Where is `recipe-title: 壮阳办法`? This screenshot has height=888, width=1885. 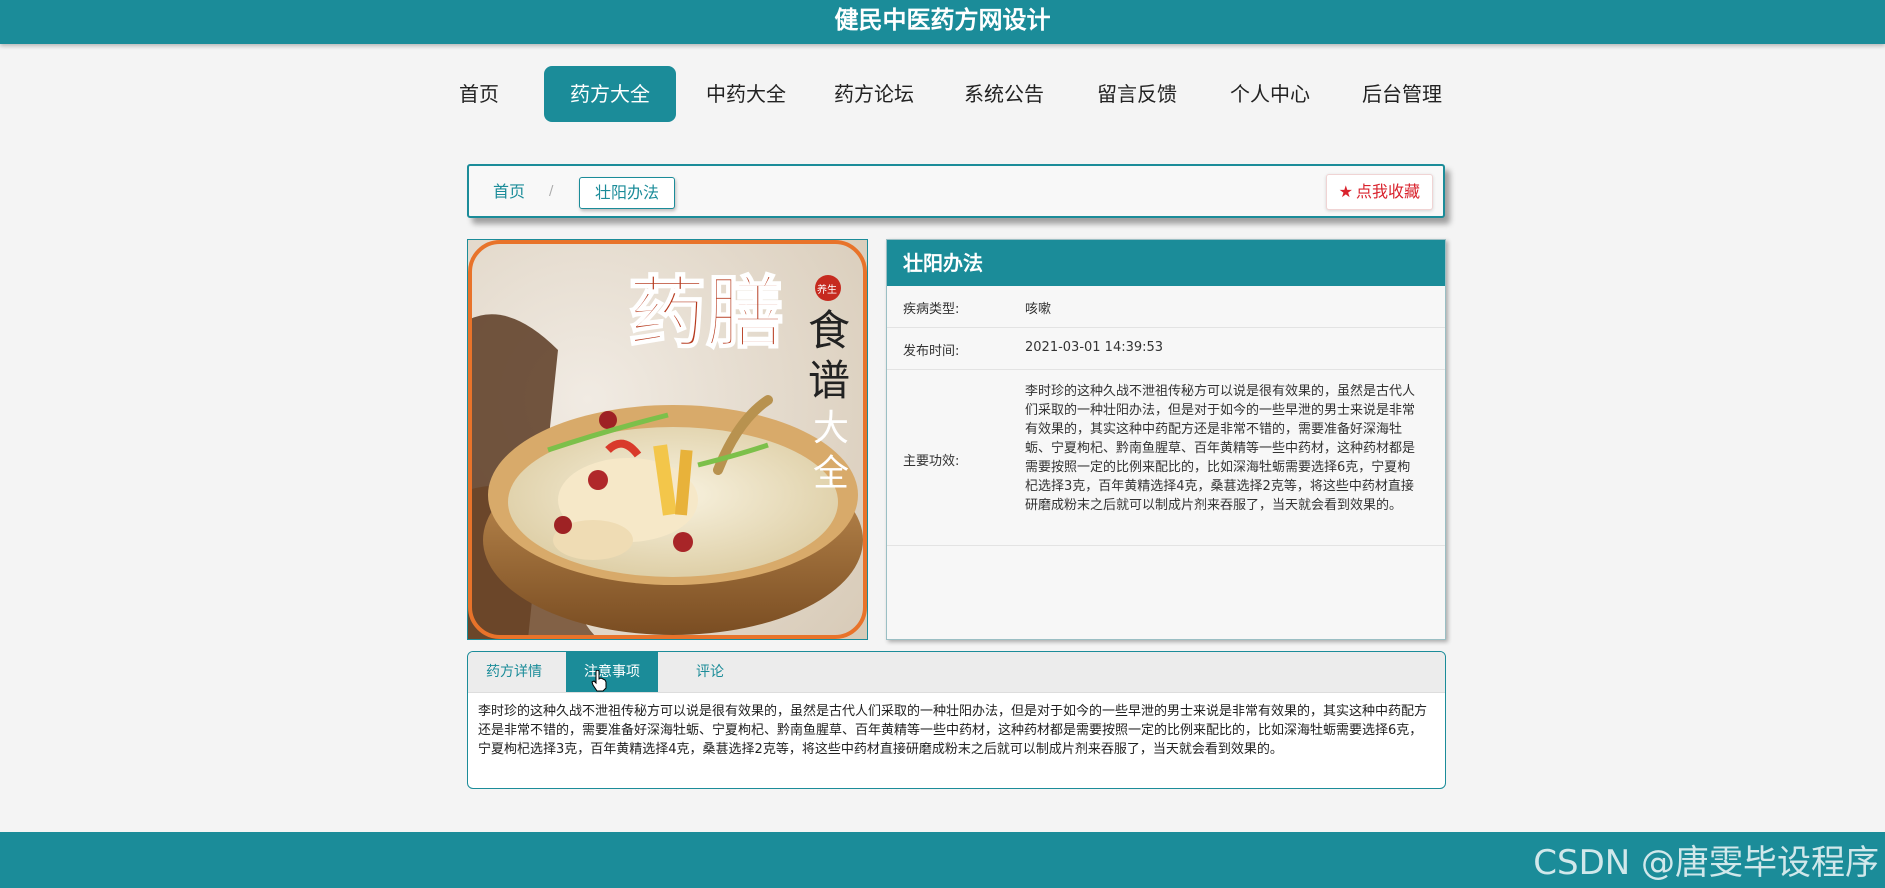
recipe-title: 壮阳办法 is located at coordinates (1166, 263).